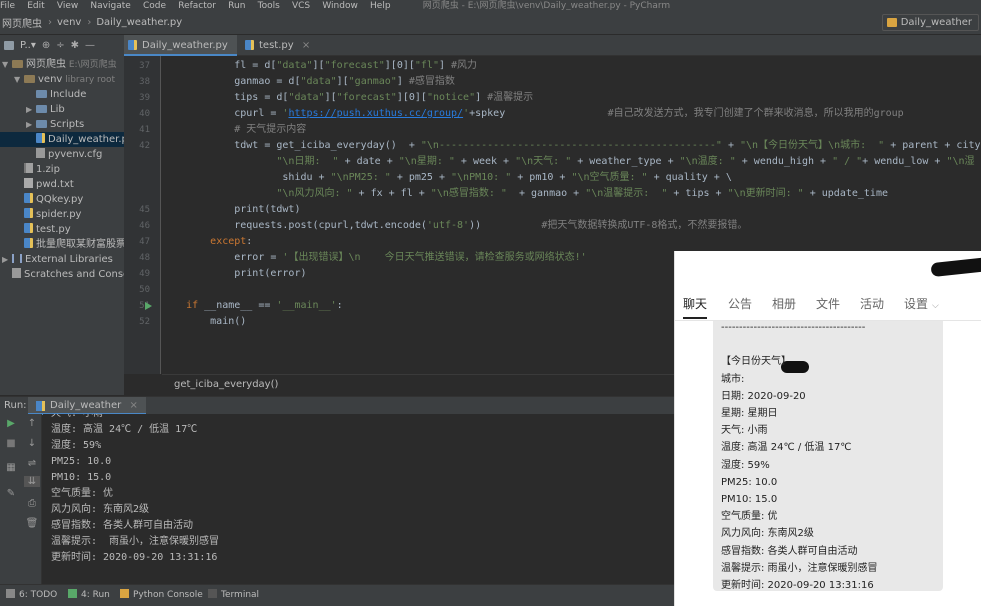 This screenshot has width=981, height=606. What do you see at coordinates (197, 6) in the screenshot?
I see `menu-refactor: Refactor` at bounding box center [197, 6].